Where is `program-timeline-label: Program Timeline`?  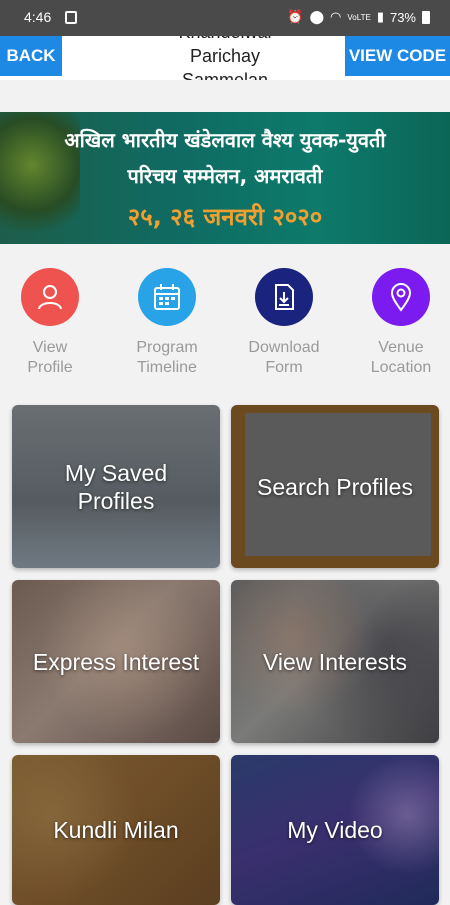
program-timeline-label: Program Timeline is located at coordinates (167, 357).